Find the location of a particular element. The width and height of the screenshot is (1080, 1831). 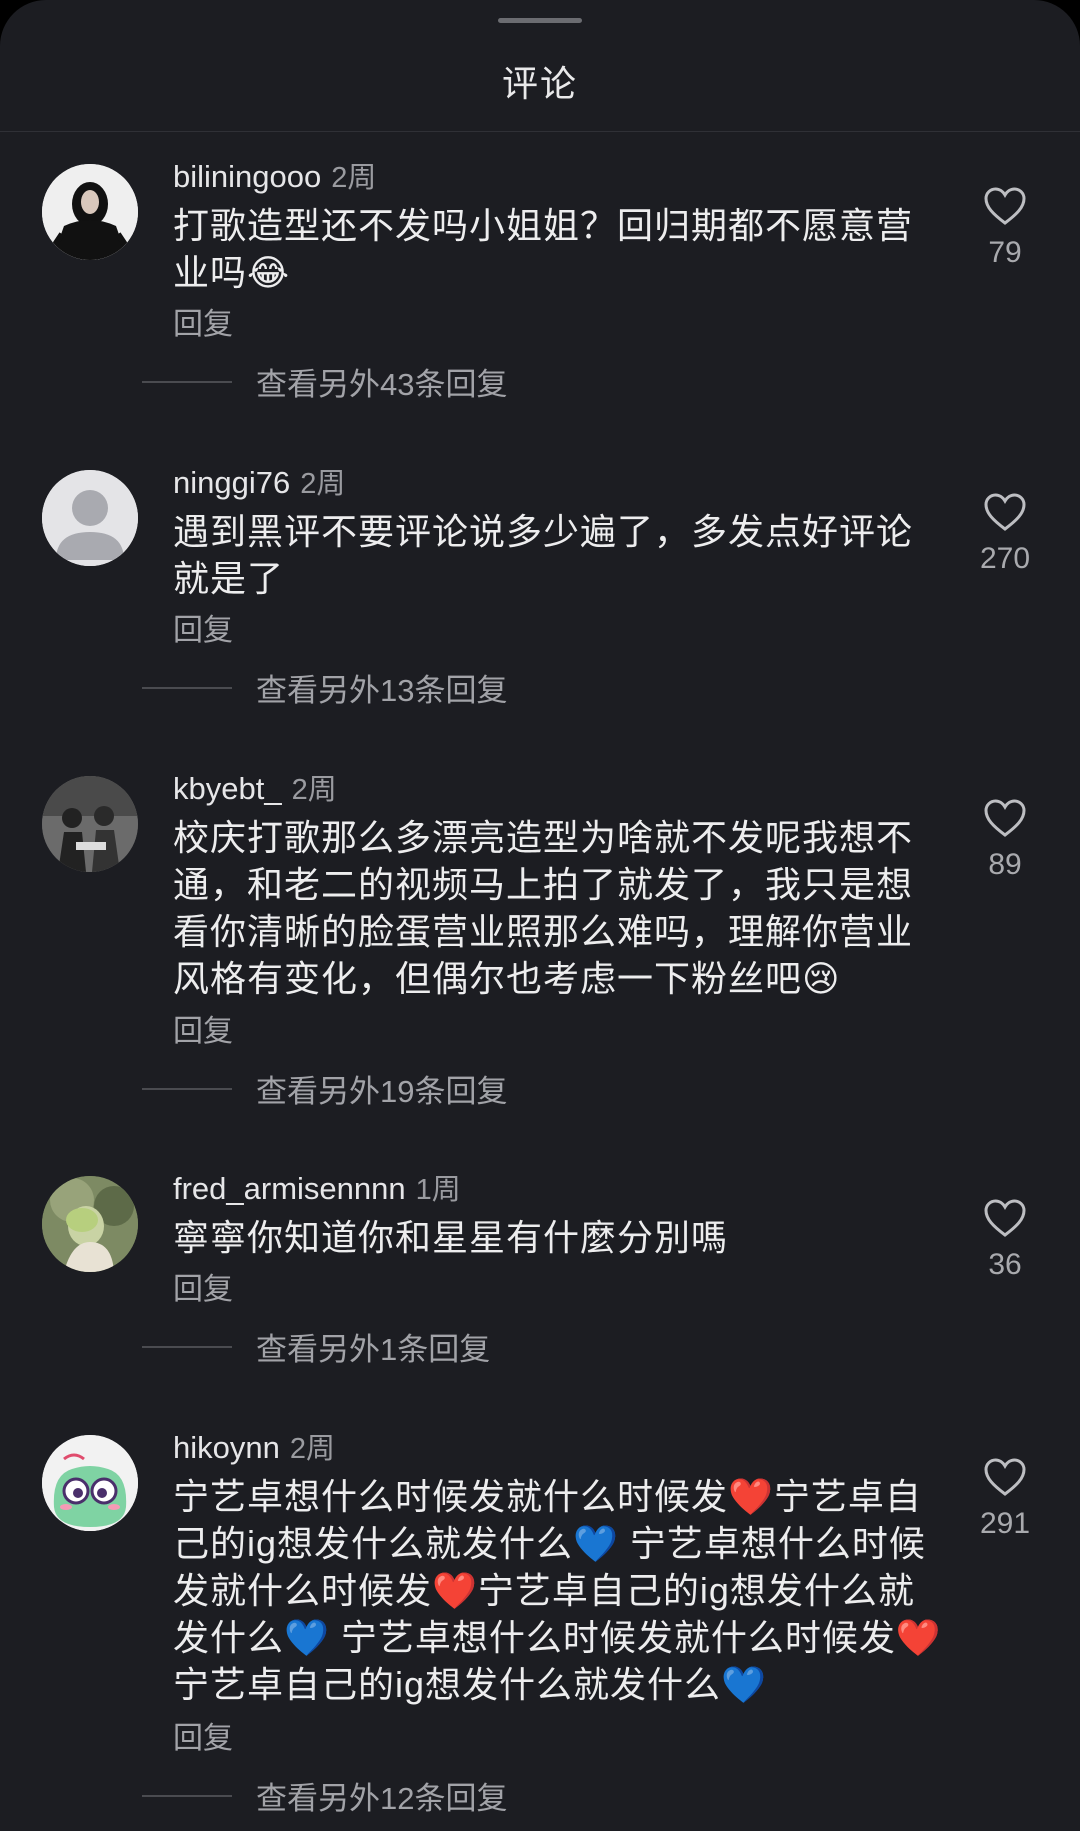

comment-text: 寧寧你知道你和星星有什麼分別嗎 is located at coordinates (451, 1237).